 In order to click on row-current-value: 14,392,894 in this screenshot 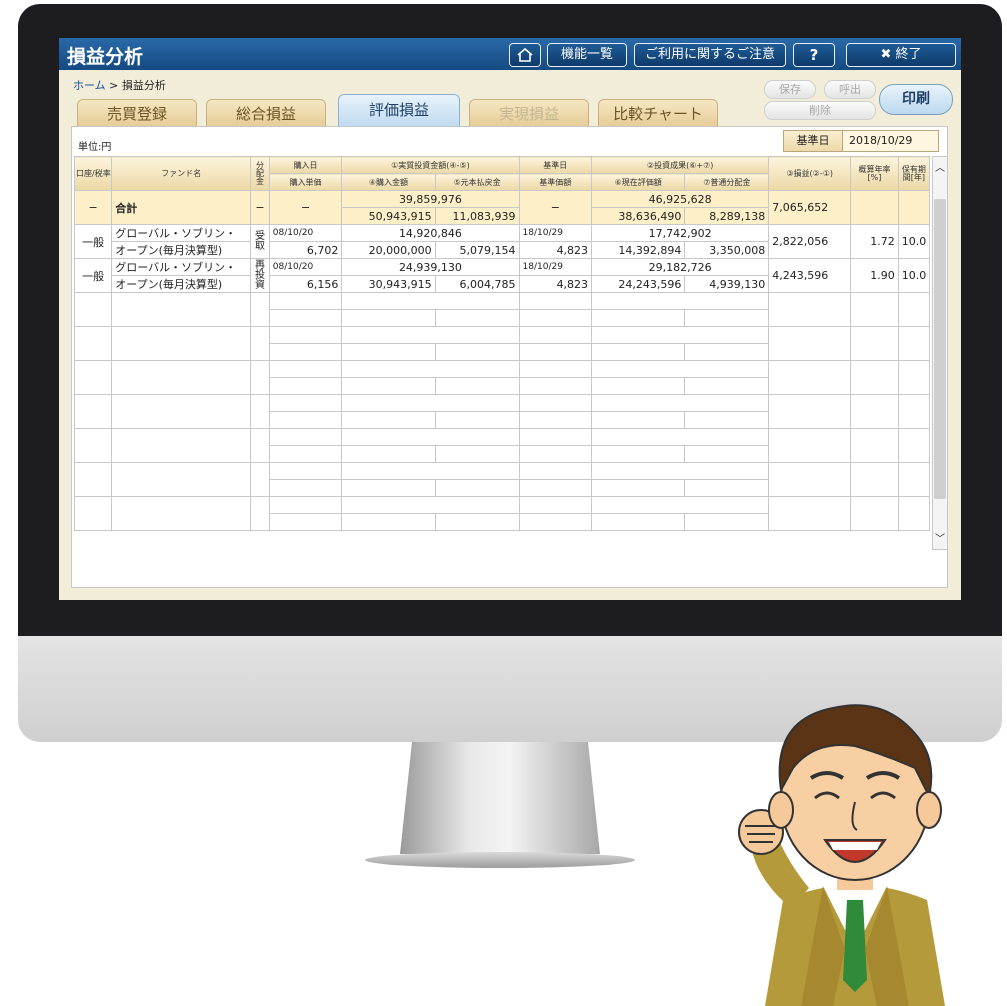, I will do `click(638, 250)`.